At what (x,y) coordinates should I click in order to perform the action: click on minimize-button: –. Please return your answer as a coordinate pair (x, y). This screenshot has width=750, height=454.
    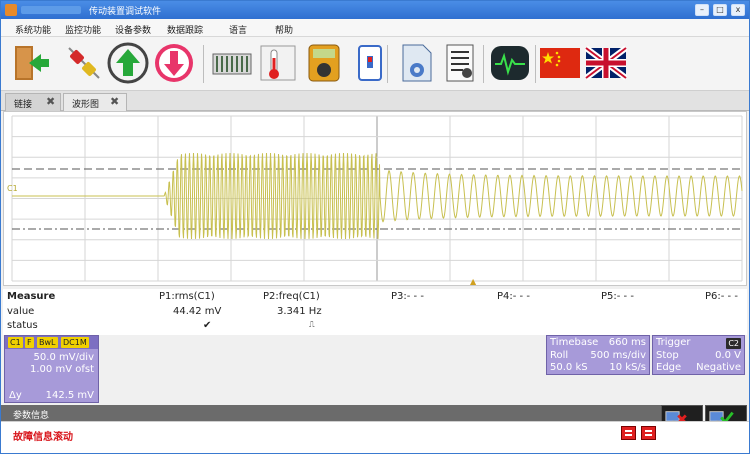
    Looking at the image, I should click on (702, 10).